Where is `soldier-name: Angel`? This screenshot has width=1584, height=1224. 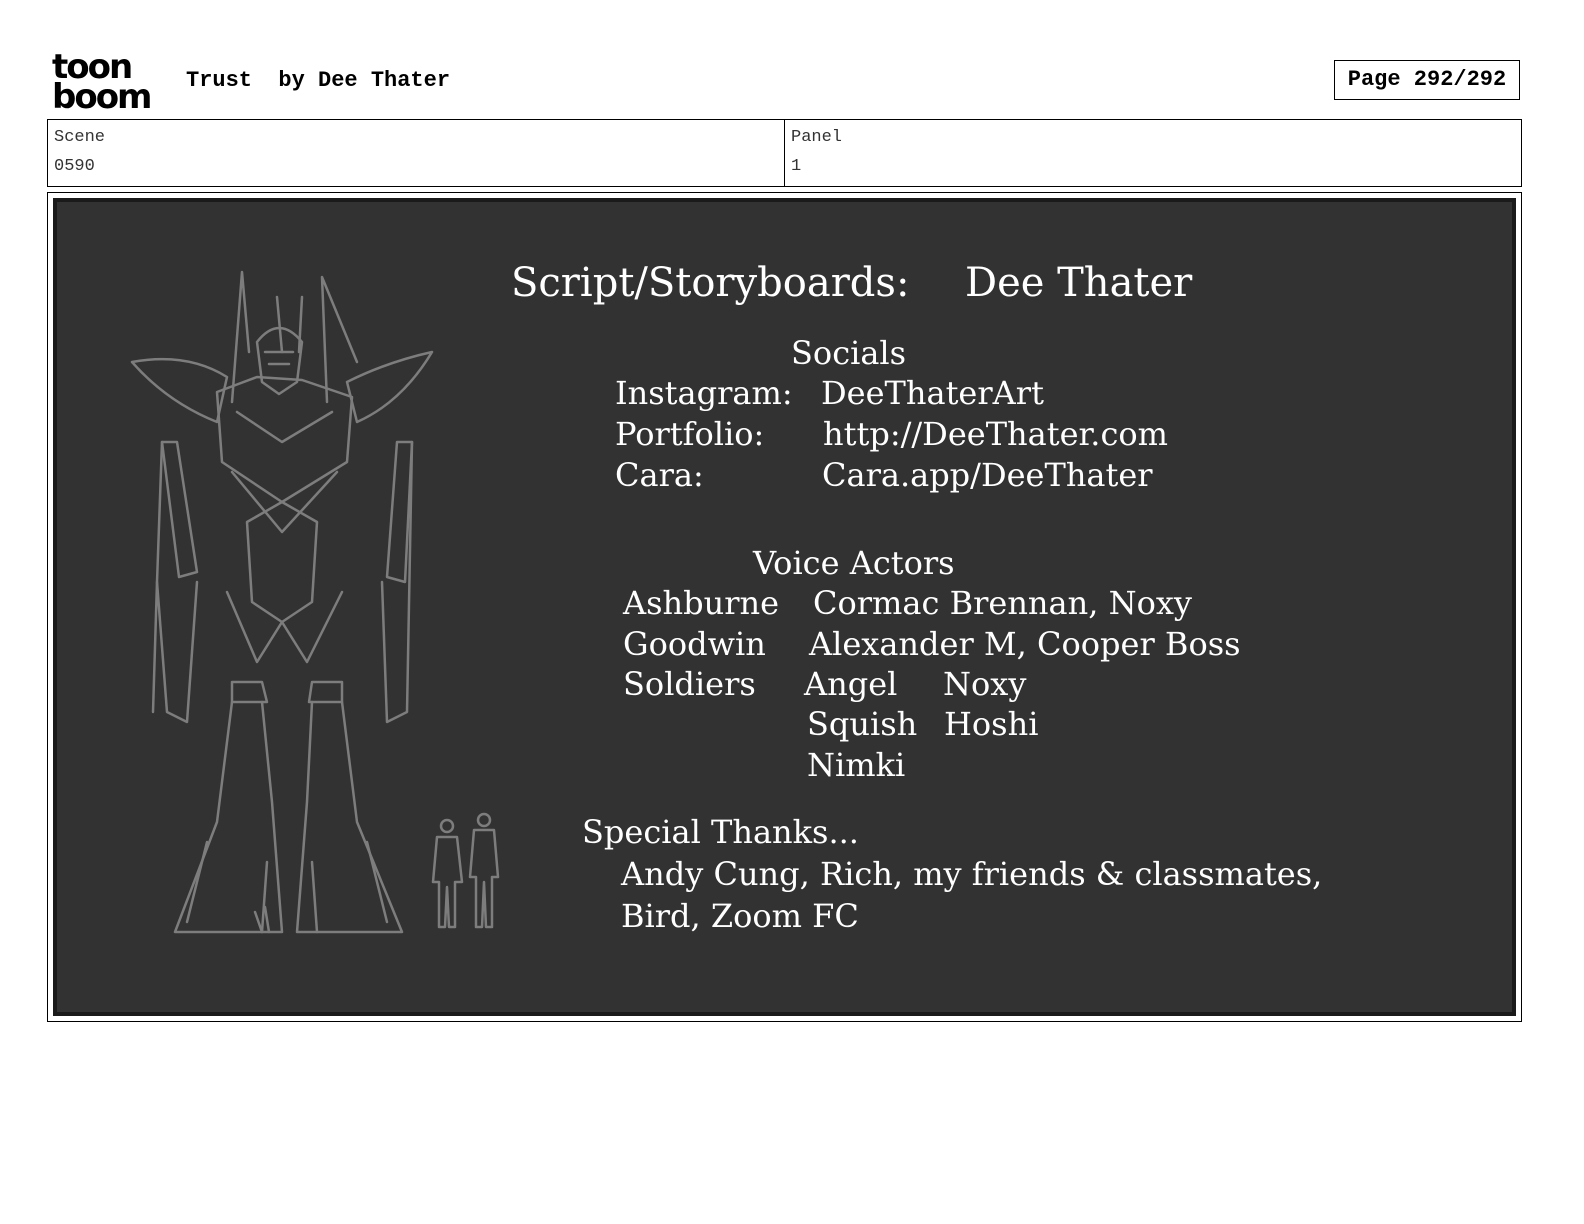
soldier-name: Angel is located at coordinates (851, 684).